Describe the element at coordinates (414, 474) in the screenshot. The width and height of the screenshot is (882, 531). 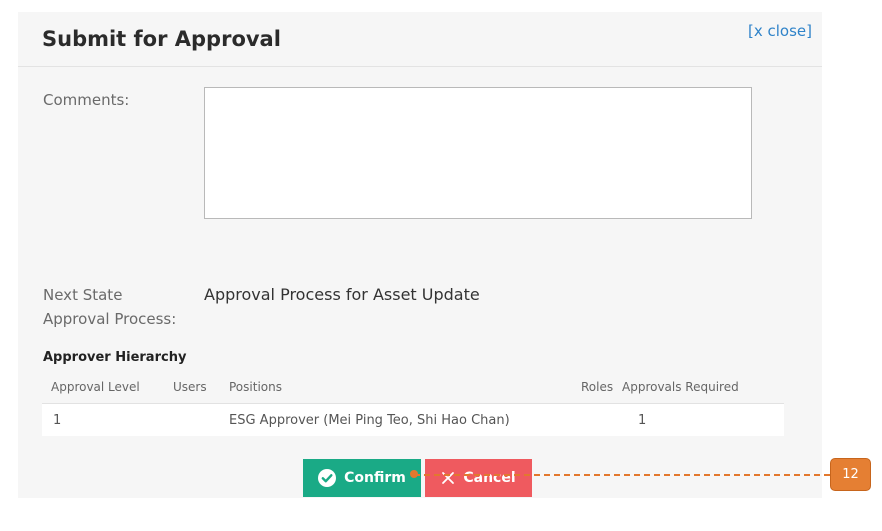
I see `annotation-connector-dot` at that location.